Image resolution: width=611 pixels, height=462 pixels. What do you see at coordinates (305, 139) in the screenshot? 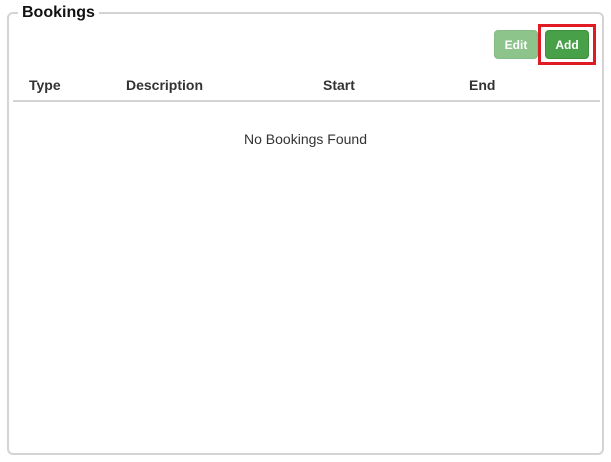
I see `empty-table-message: No Bookings Found` at bounding box center [305, 139].